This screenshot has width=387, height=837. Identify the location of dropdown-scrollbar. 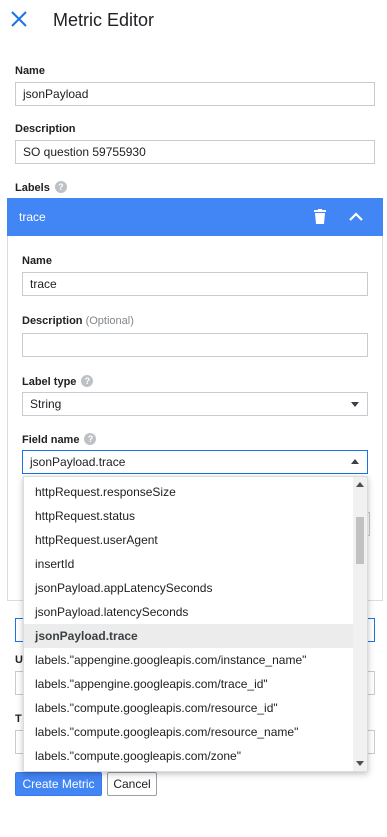
(360, 624).